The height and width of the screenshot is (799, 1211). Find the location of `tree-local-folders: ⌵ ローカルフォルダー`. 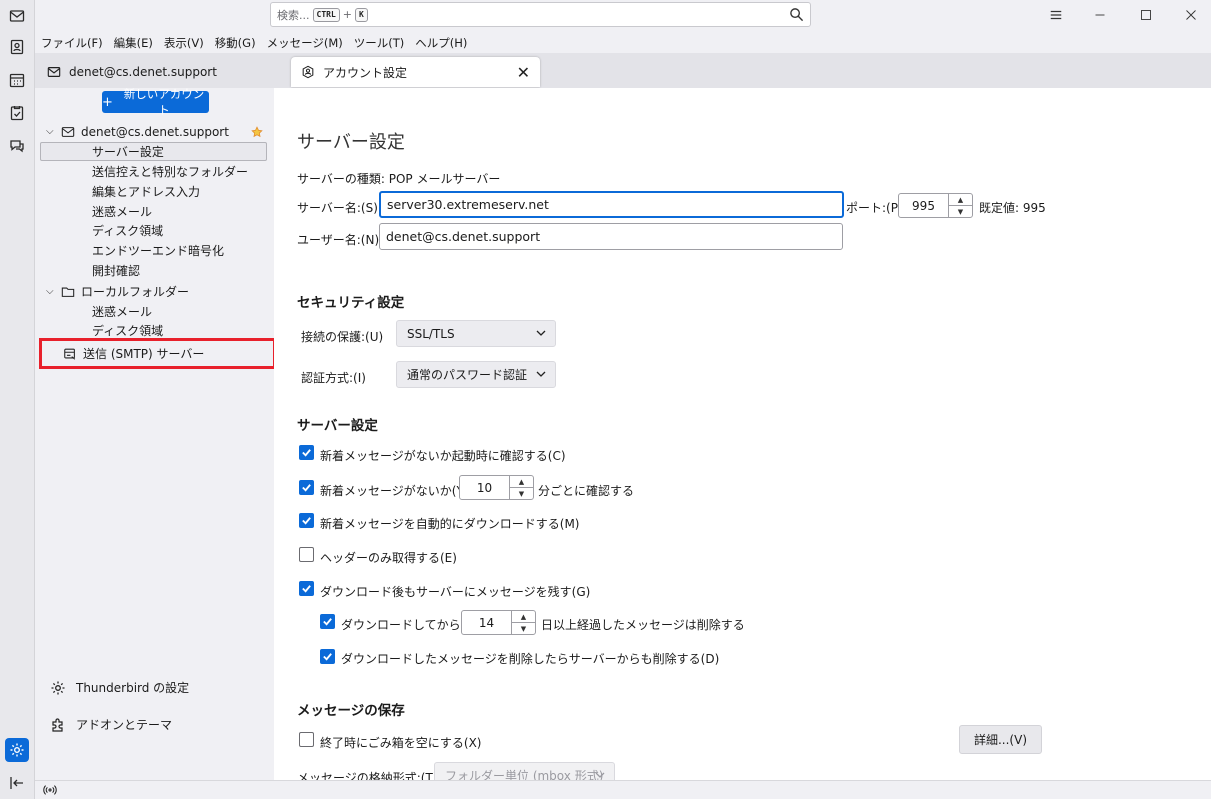

tree-local-folders: ⌵ ローカルフォルダー is located at coordinates (112, 291).